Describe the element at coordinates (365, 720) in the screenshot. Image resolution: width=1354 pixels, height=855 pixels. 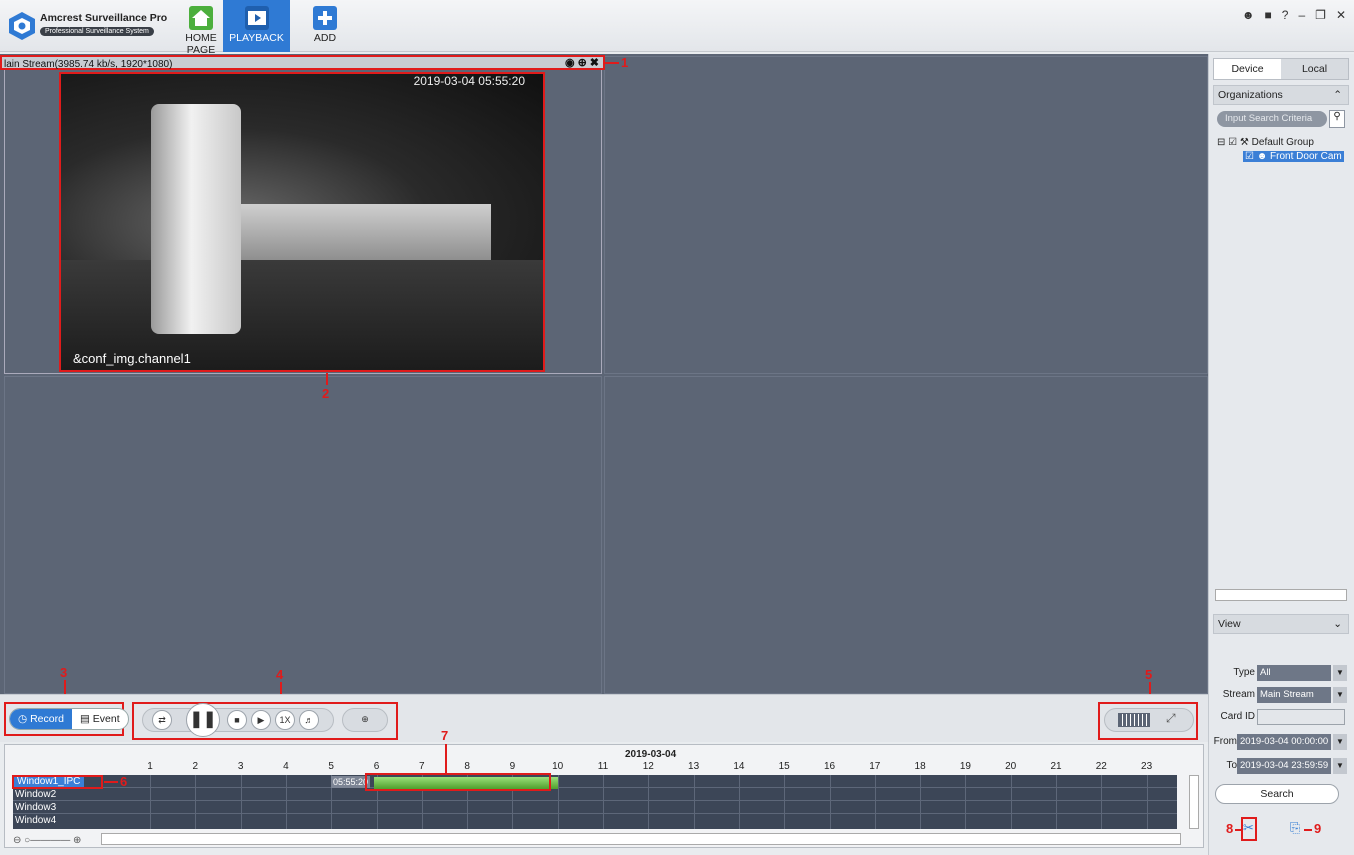
I see `zoom-search-icon: ⊕` at that location.